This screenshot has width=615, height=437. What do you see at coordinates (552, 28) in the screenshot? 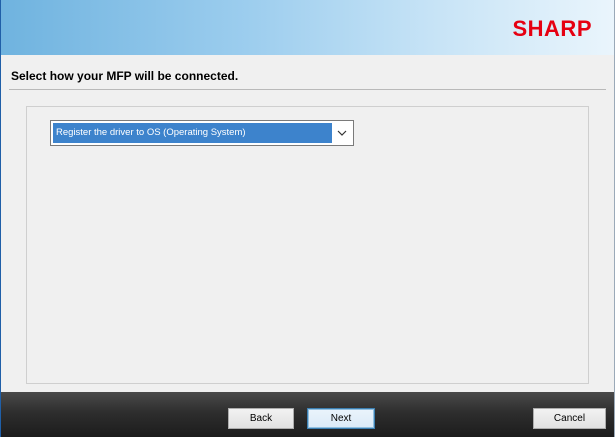
I see `sharp-logo: SHARP` at bounding box center [552, 28].